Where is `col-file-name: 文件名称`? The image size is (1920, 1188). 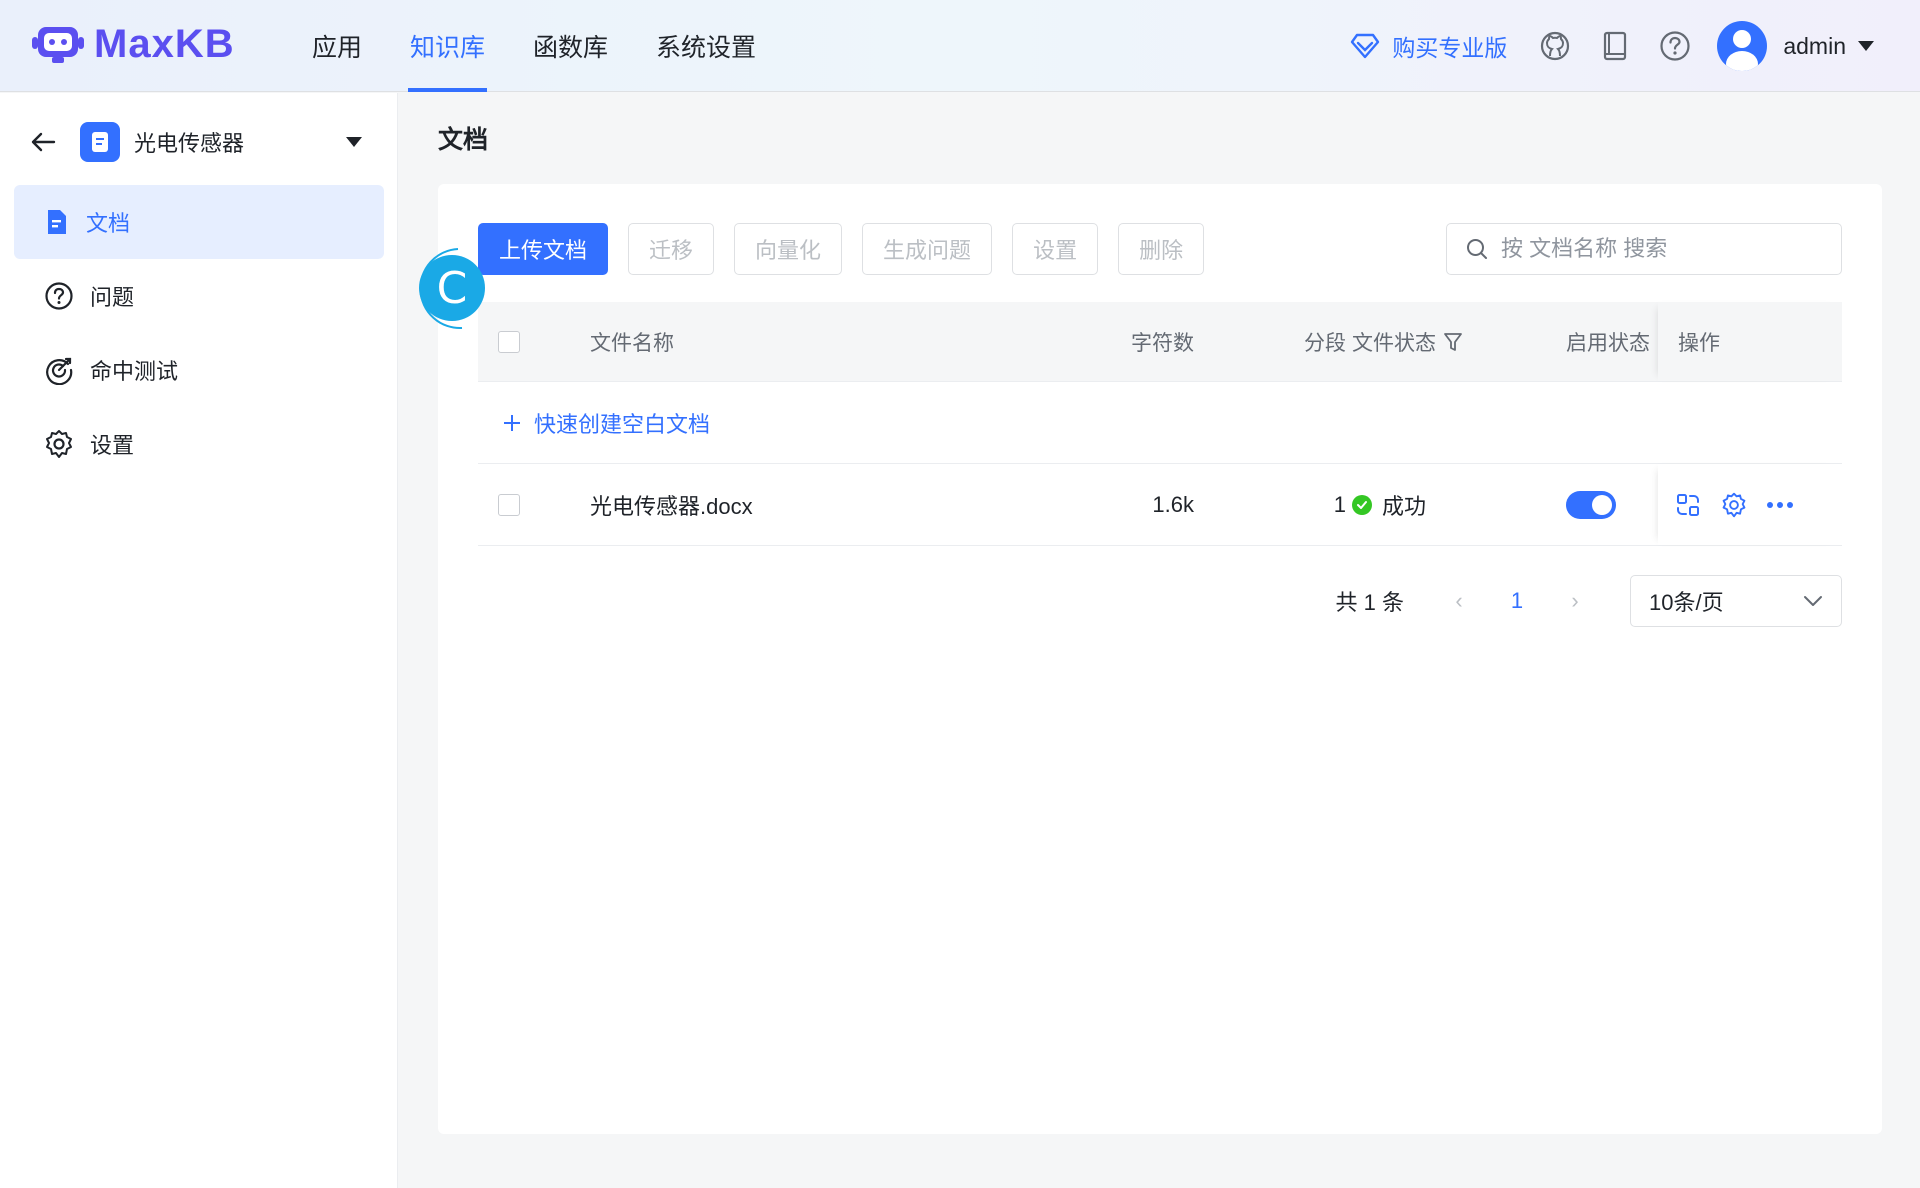
col-file-name: 文件名称 is located at coordinates (632, 343).